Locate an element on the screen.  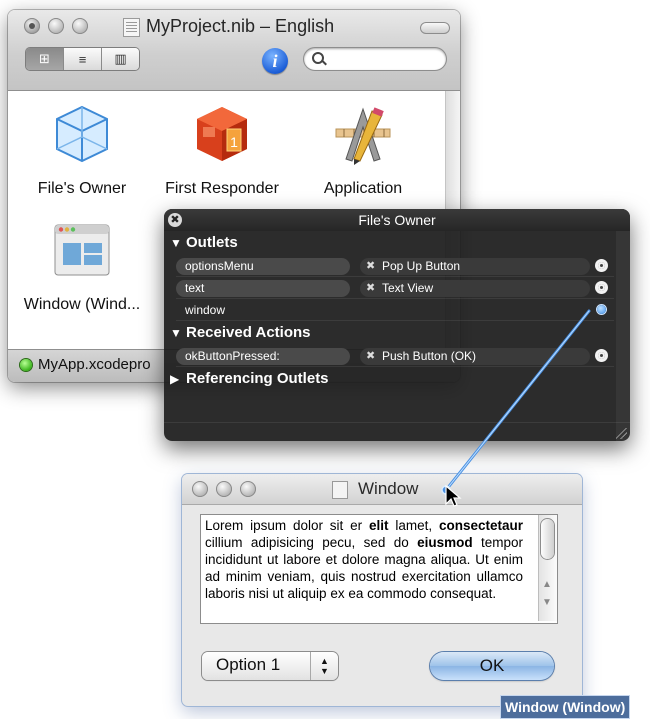
project-status-indicator is located at coordinates (26, 365).